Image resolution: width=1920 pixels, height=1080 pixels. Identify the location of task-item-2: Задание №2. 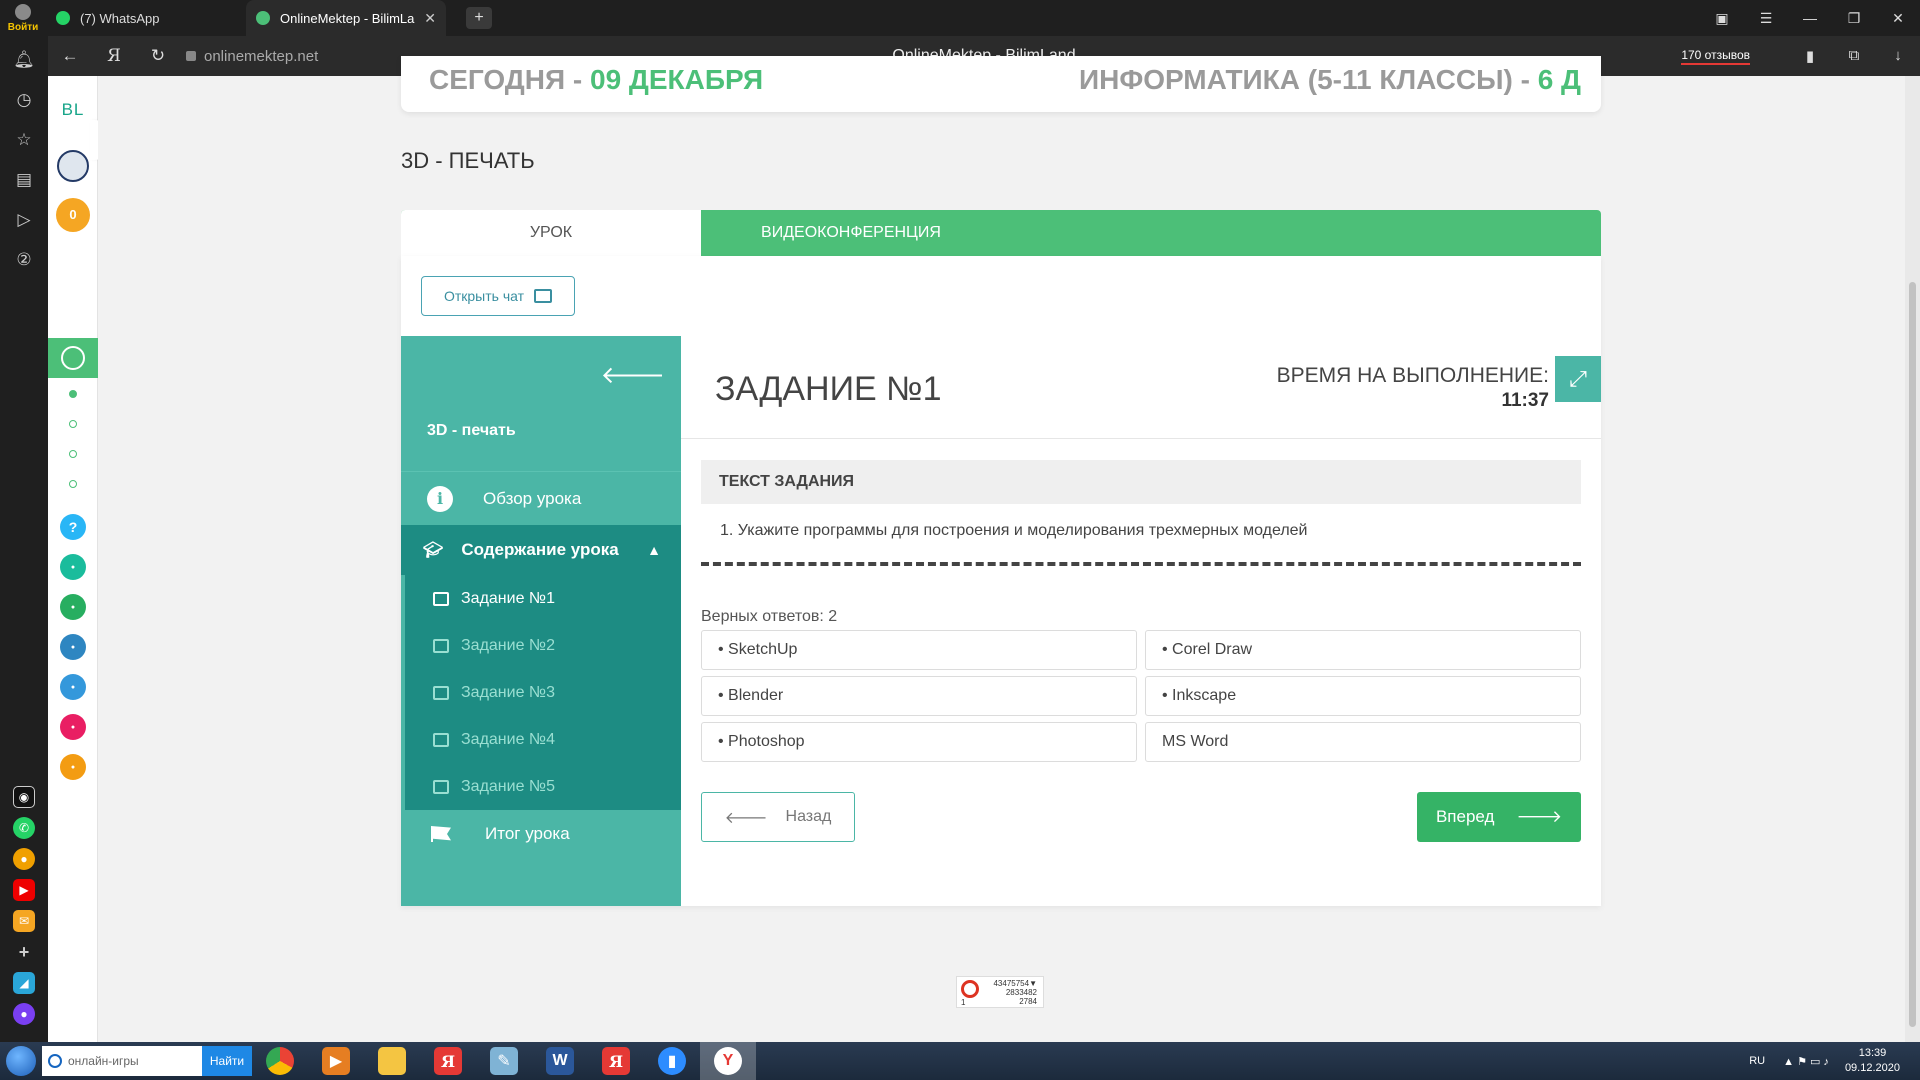
(543, 645).